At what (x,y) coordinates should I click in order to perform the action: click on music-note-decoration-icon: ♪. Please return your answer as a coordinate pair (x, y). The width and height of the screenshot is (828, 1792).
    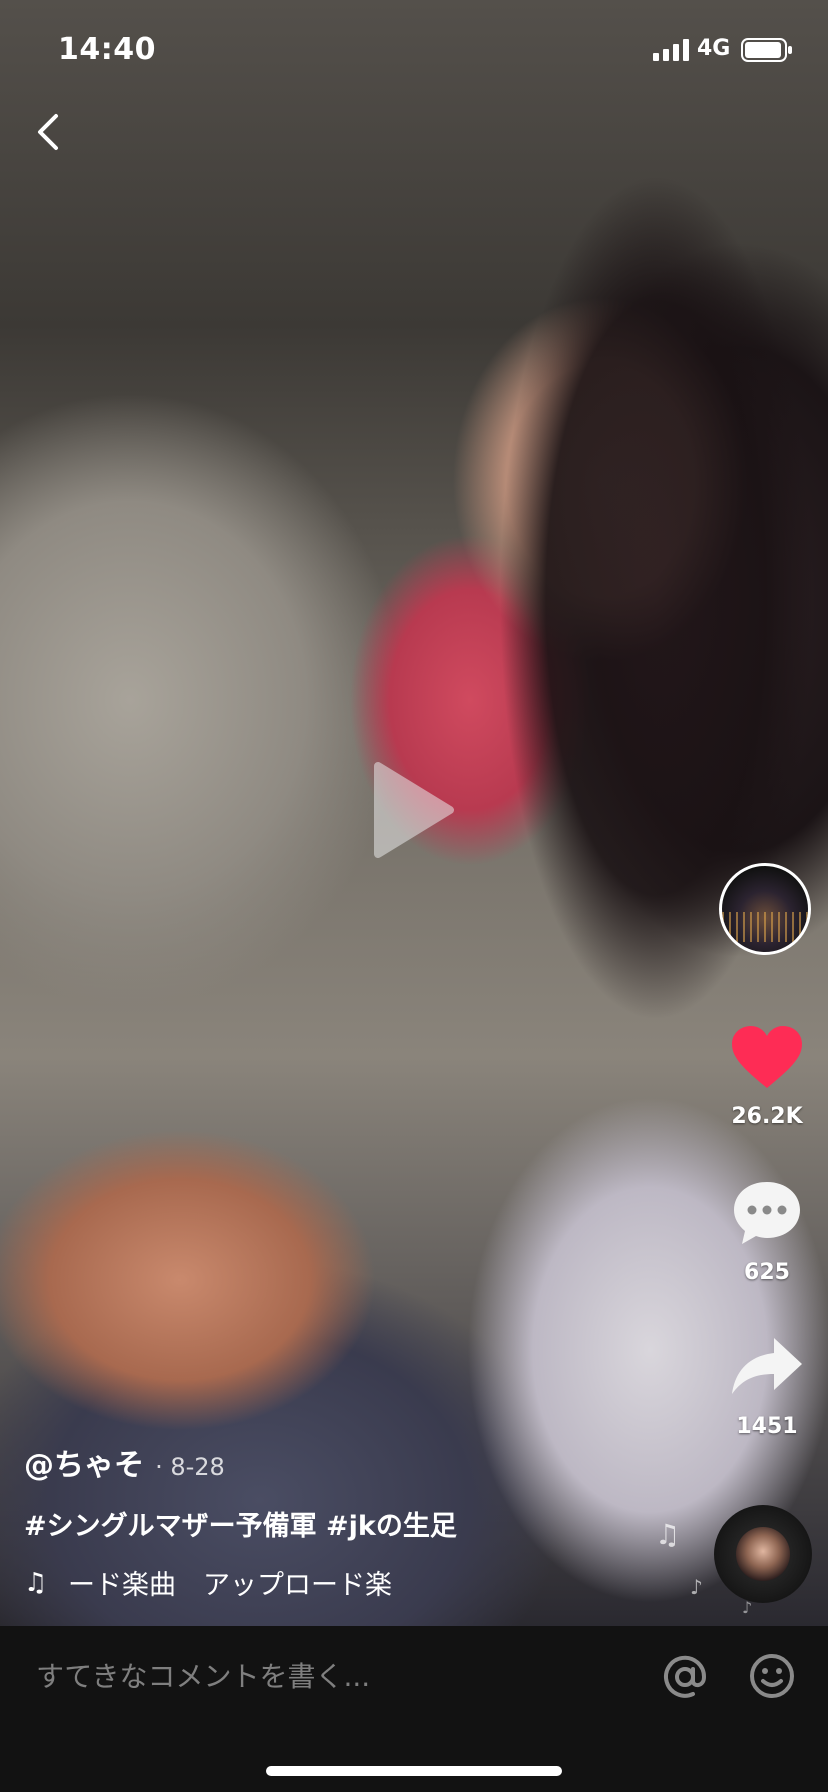
    Looking at the image, I should click on (696, 1587).